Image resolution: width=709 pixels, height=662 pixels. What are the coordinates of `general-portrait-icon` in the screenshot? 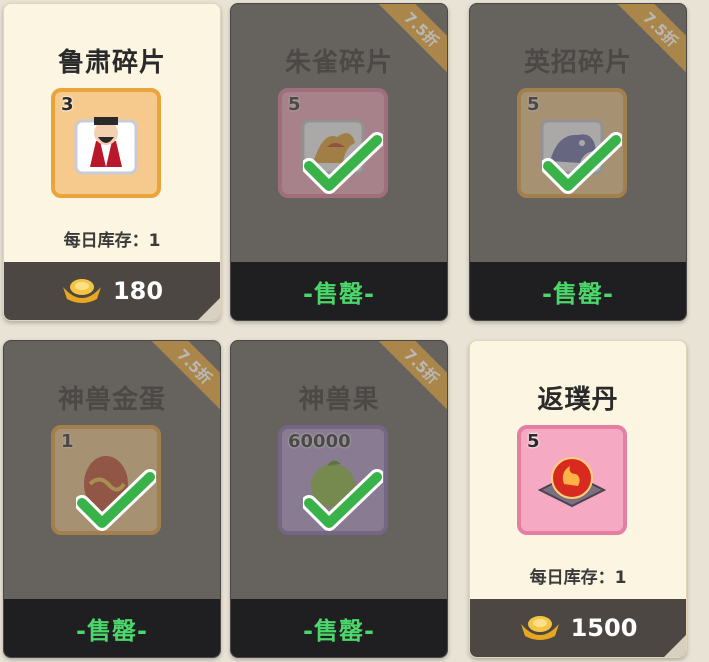 It's located at (106, 146).